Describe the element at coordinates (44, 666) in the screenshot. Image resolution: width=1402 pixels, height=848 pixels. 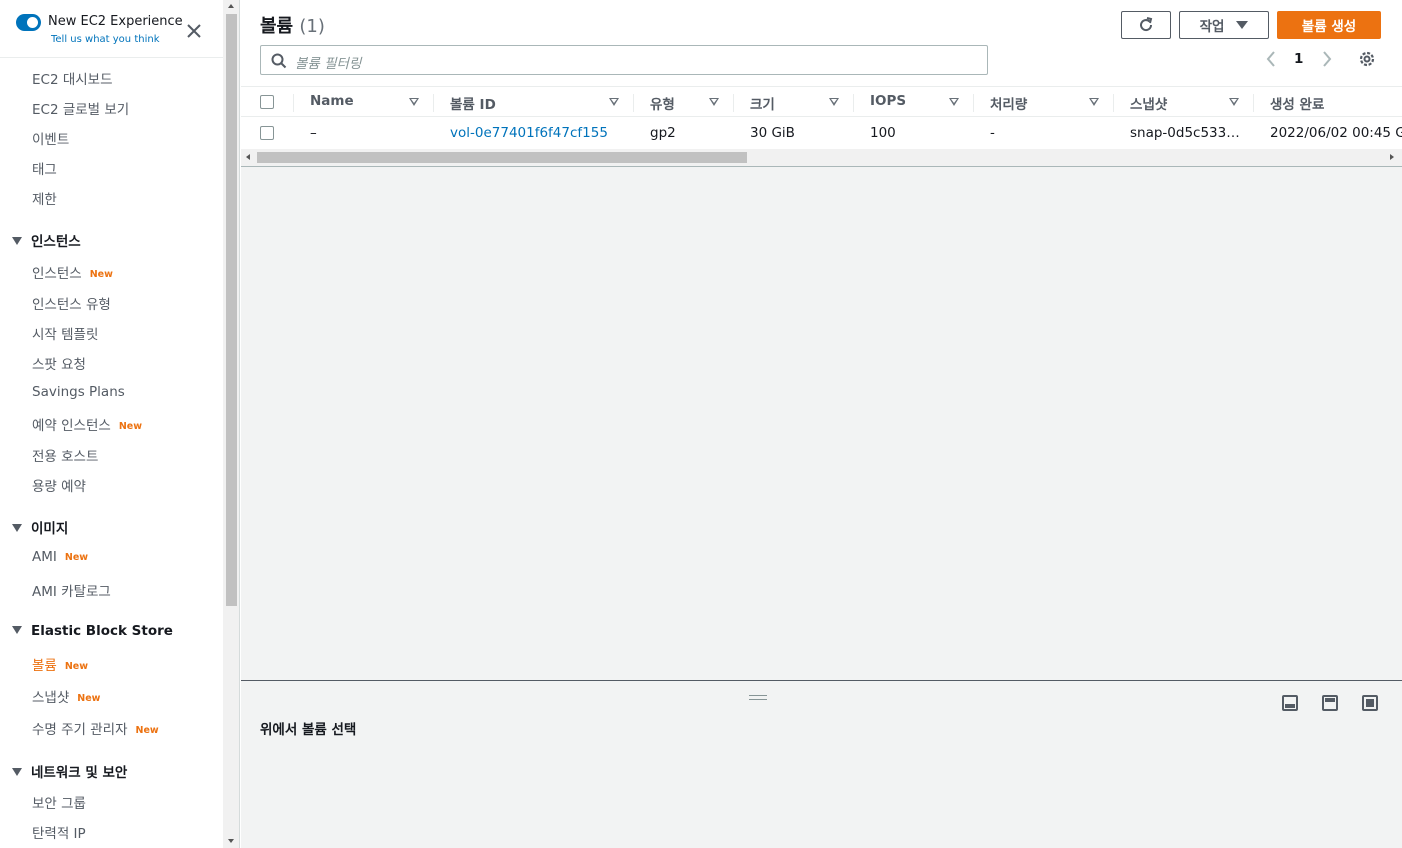
I see `sidebar-item-label: 볼륨` at that location.